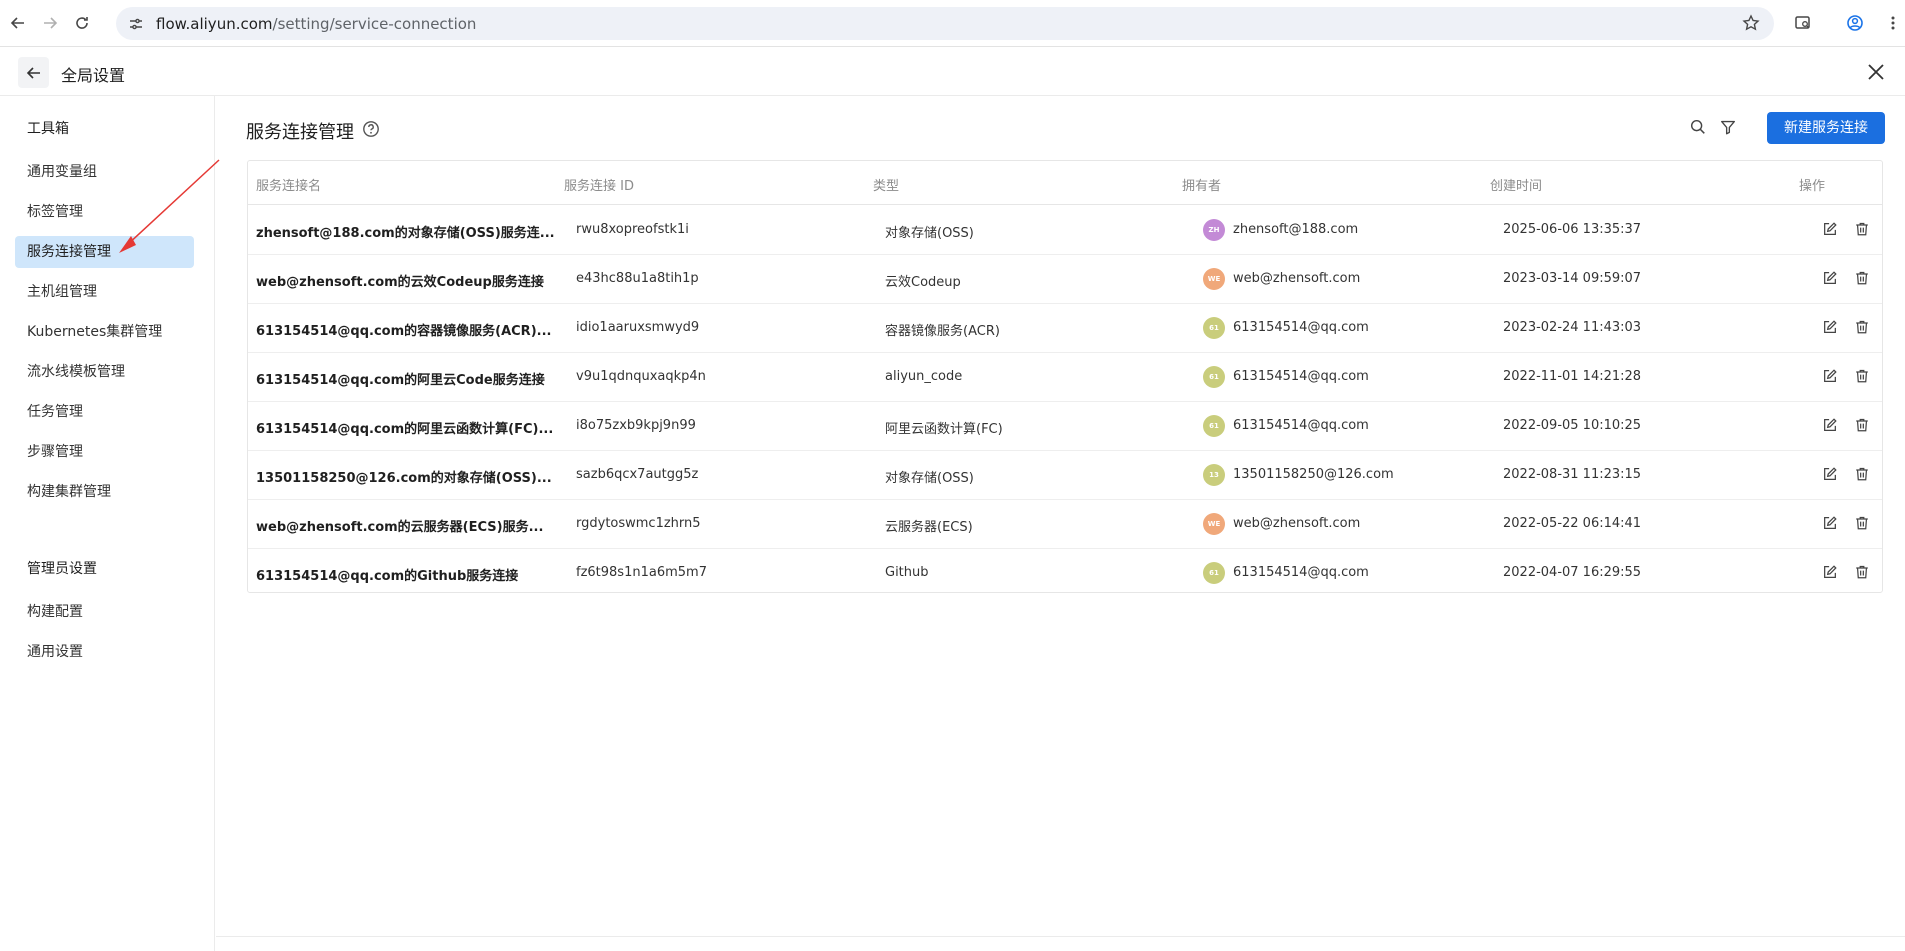 The image size is (1905, 951). Describe the element at coordinates (1876, 72) in the screenshot. I see `close-icon` at that location.